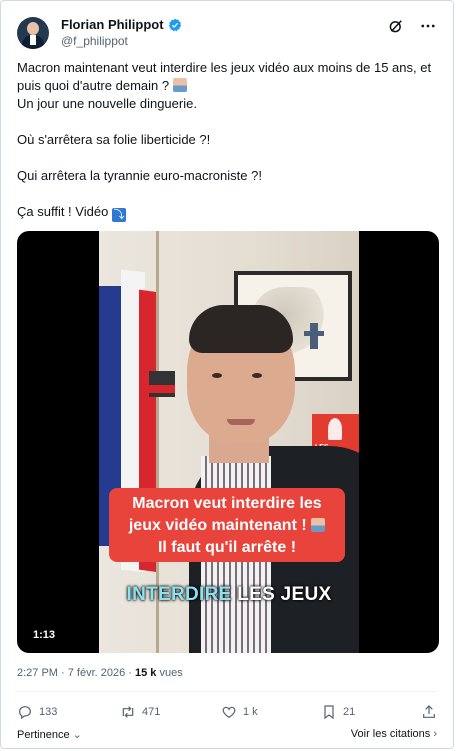 The width and height of the screenshot is (456, 751). Describe the element at coordinates (146, 673) in the screenshot. I see `views-count: 15 k` at that location.